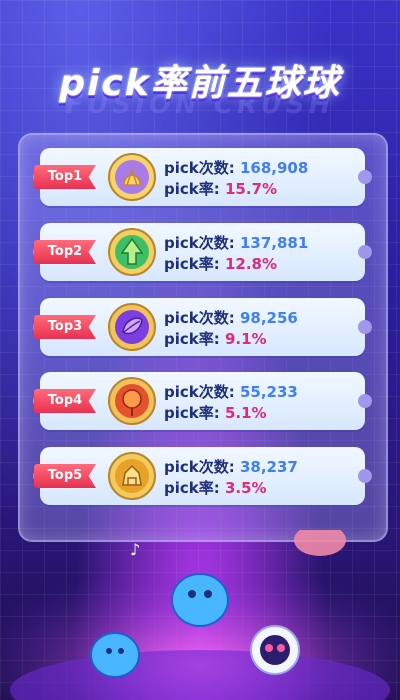 The height and width of the screenshot is (700, 400). Describe the element at coordinates (268, 467) in the screenshot. I see `pick-count-value: 38,237` at that location.